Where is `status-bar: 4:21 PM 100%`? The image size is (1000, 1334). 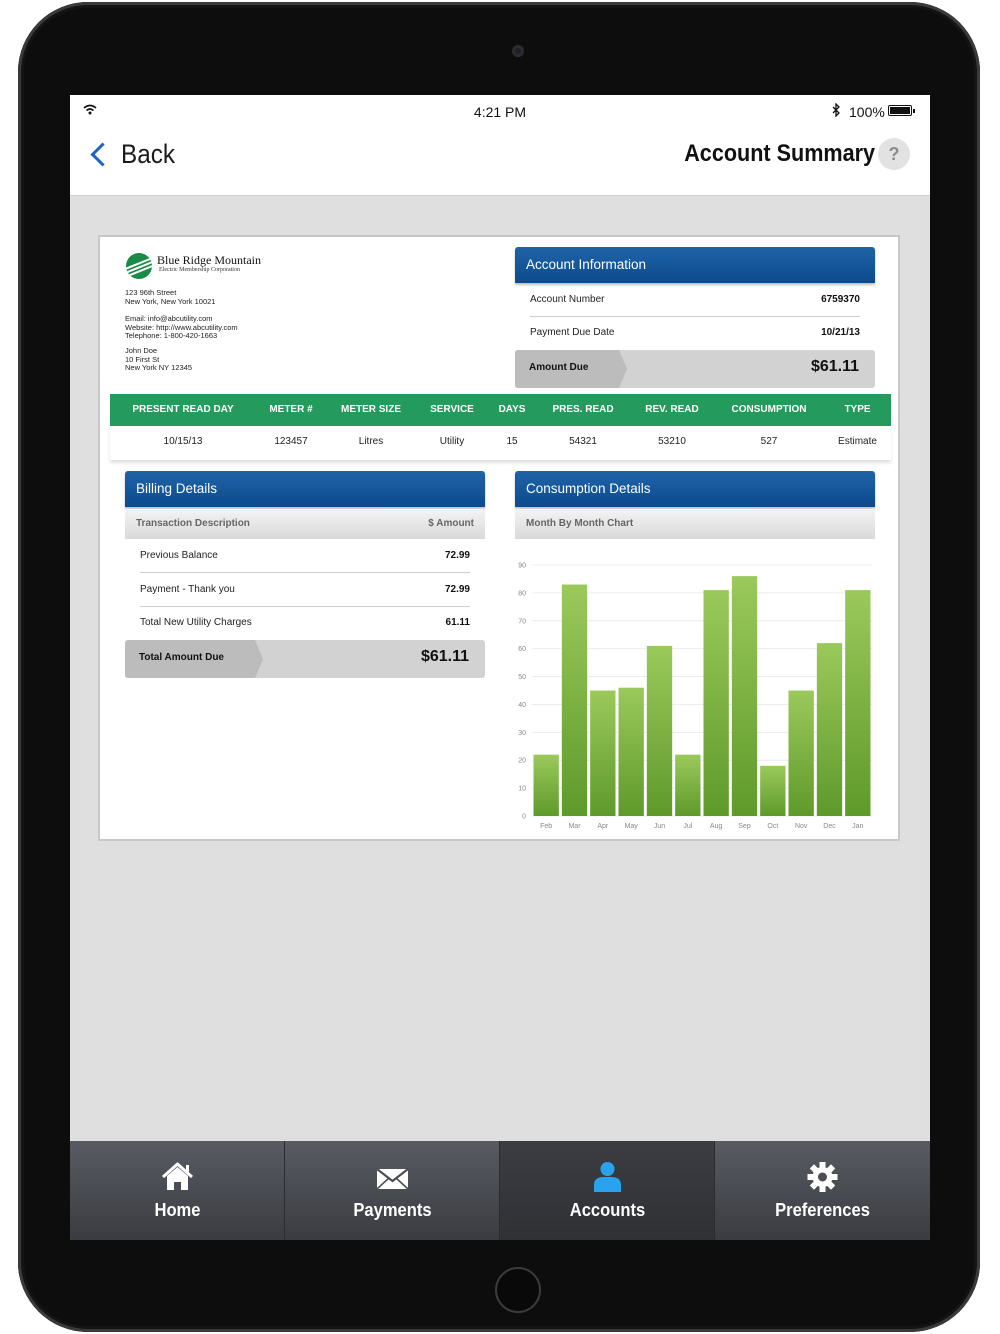 status-bar: 4:21 PM 100% is located at coordinates (500, 112).